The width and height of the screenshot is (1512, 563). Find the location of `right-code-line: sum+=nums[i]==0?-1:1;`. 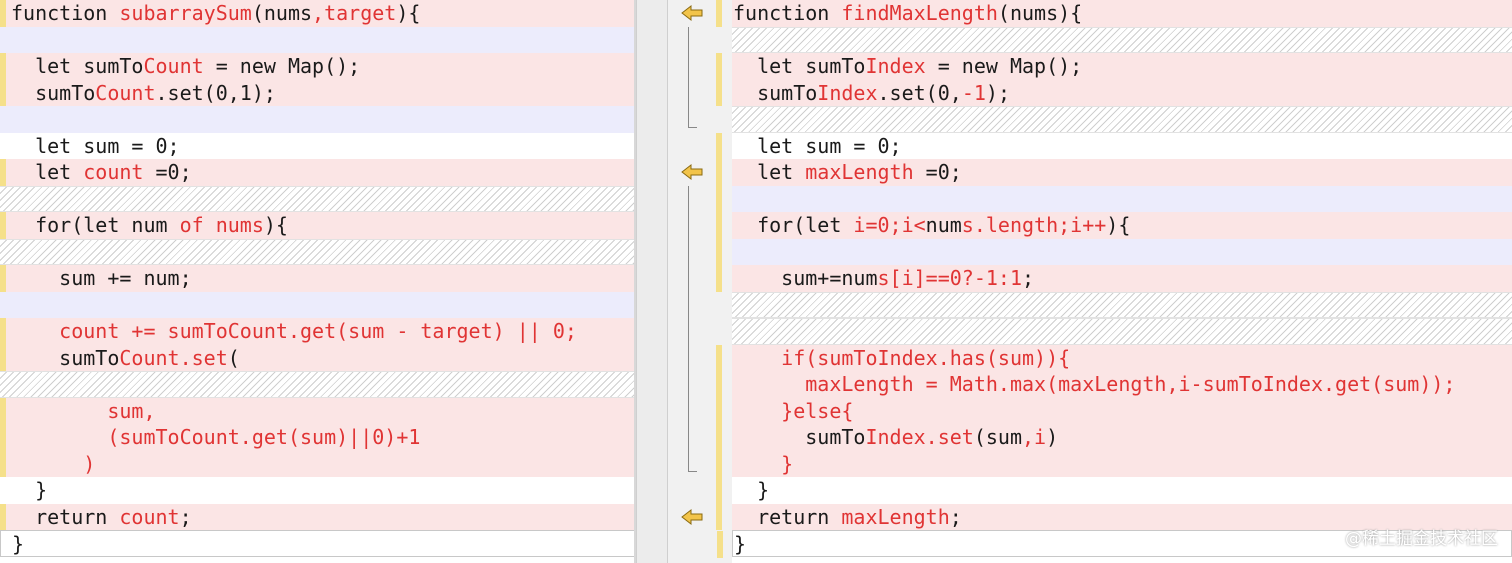

right-code-line: sum+=nums[i]==0?-1:1; is located at coordinates (1114, 278).